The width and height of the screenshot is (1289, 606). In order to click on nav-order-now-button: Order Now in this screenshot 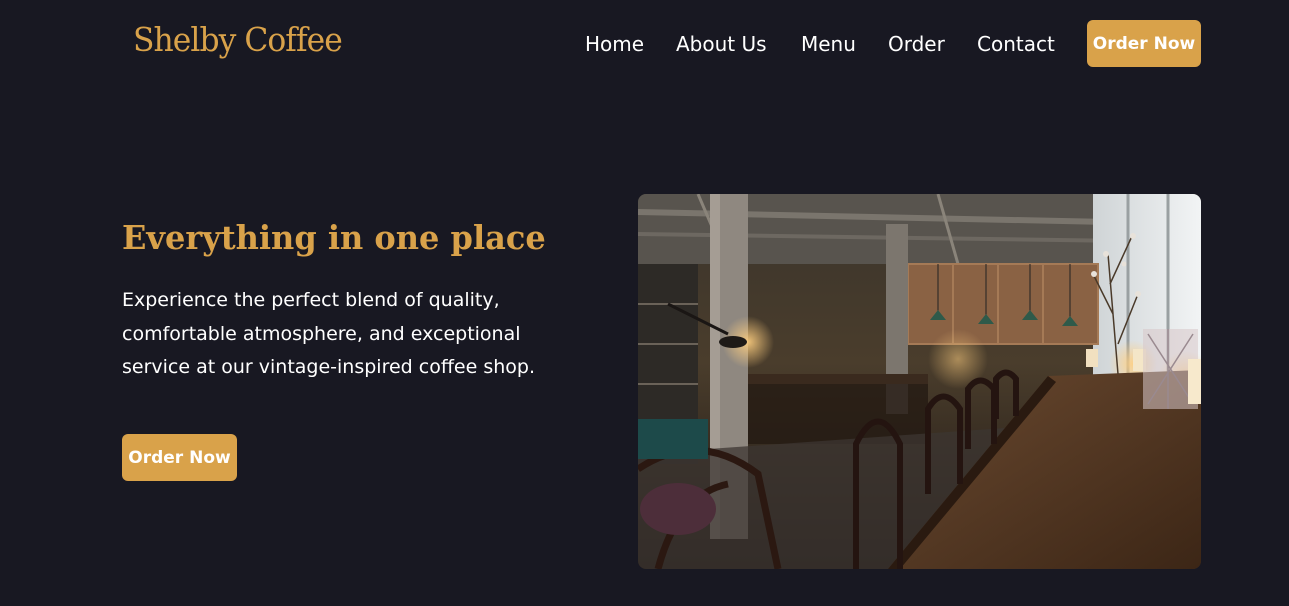, I will do `click(1144, 43)`.